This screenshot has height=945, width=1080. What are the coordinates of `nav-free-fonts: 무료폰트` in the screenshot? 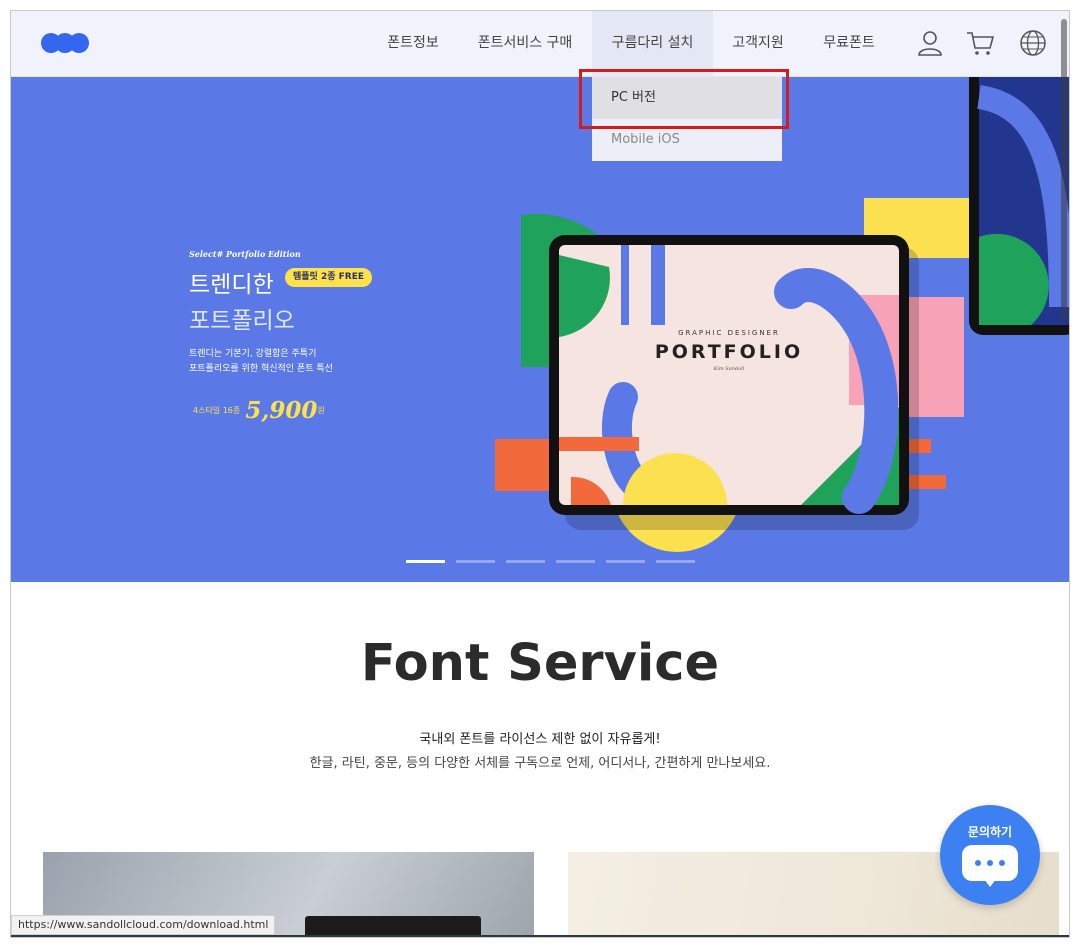 It's located at (849, 44).